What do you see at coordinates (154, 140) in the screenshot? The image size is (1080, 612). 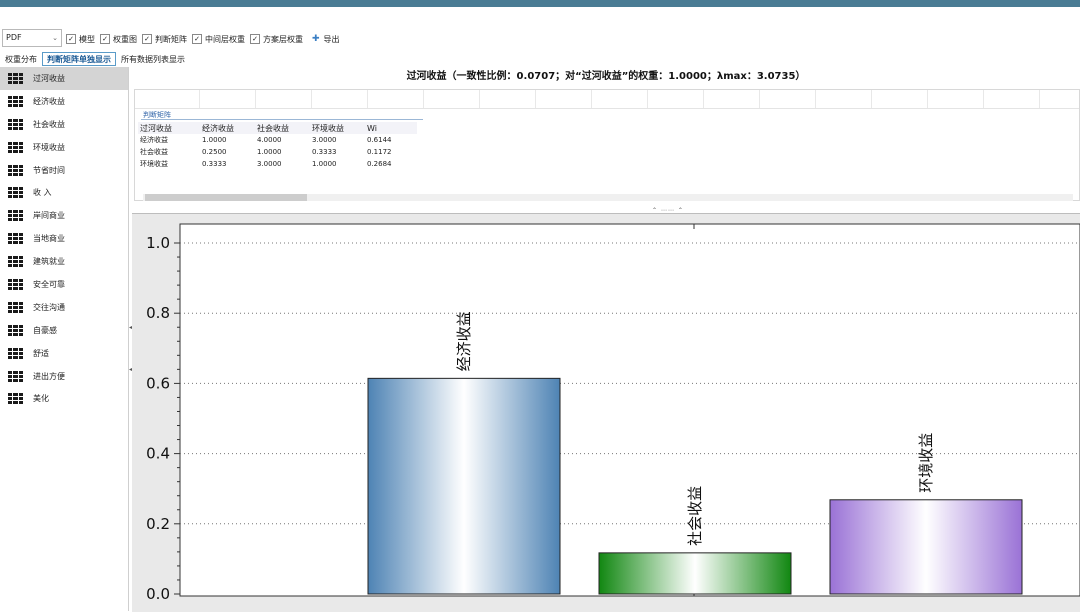 I see `table-cell: 经济收益` at bounding box center [154, 140].